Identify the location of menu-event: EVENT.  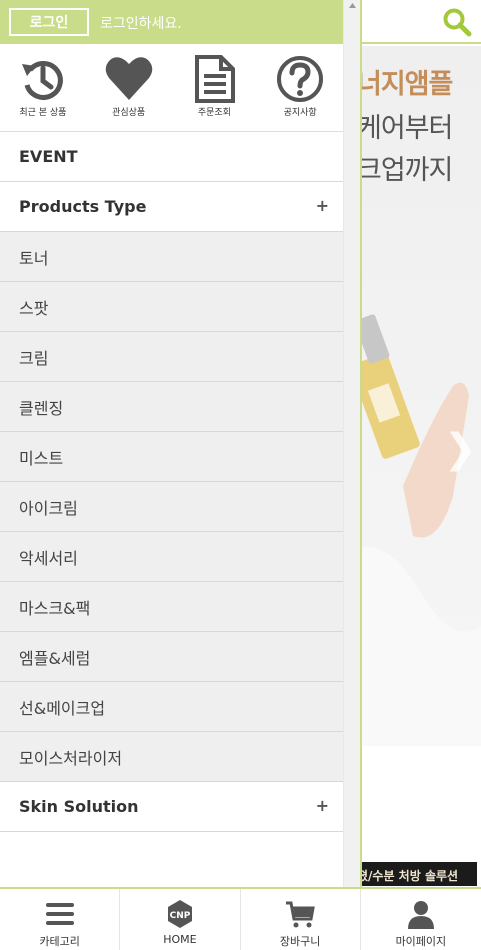
(171, 157).